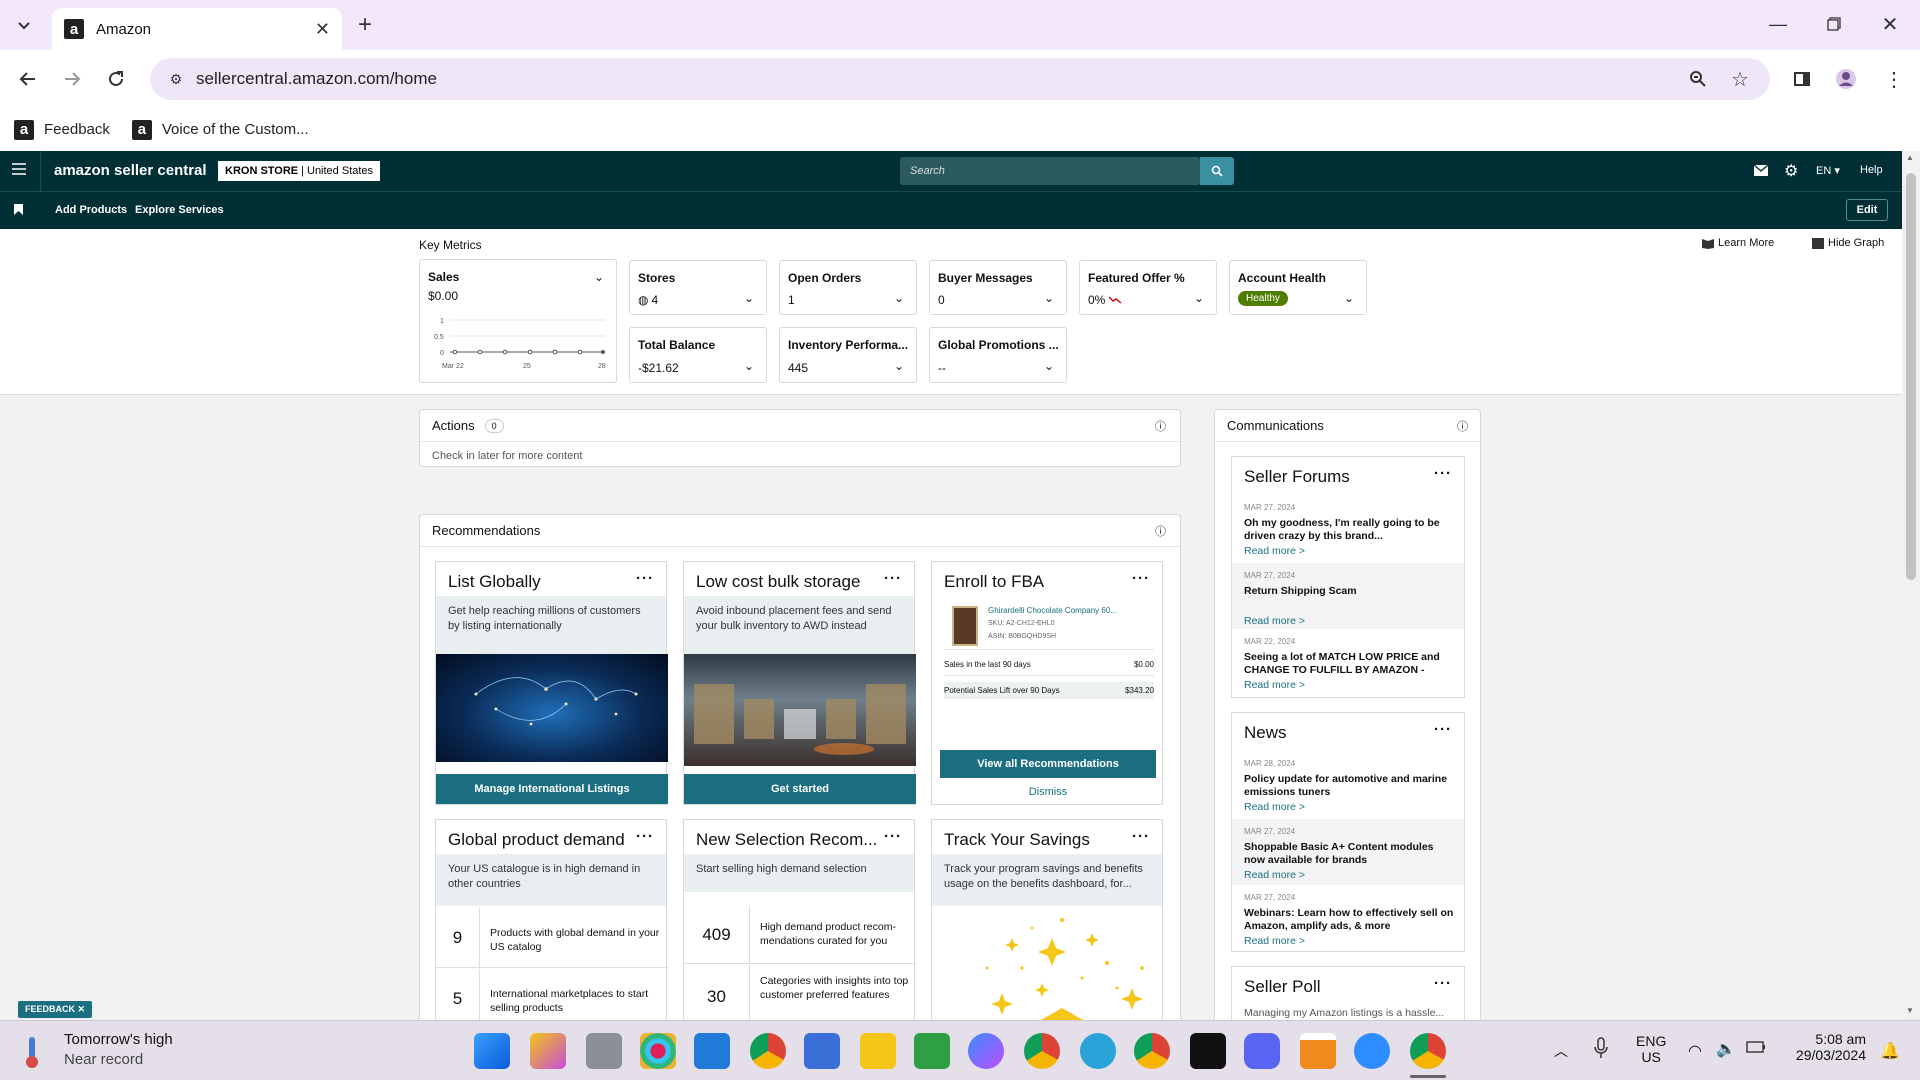  I want to click on profile-avatar-icon, so click(1846, 79).